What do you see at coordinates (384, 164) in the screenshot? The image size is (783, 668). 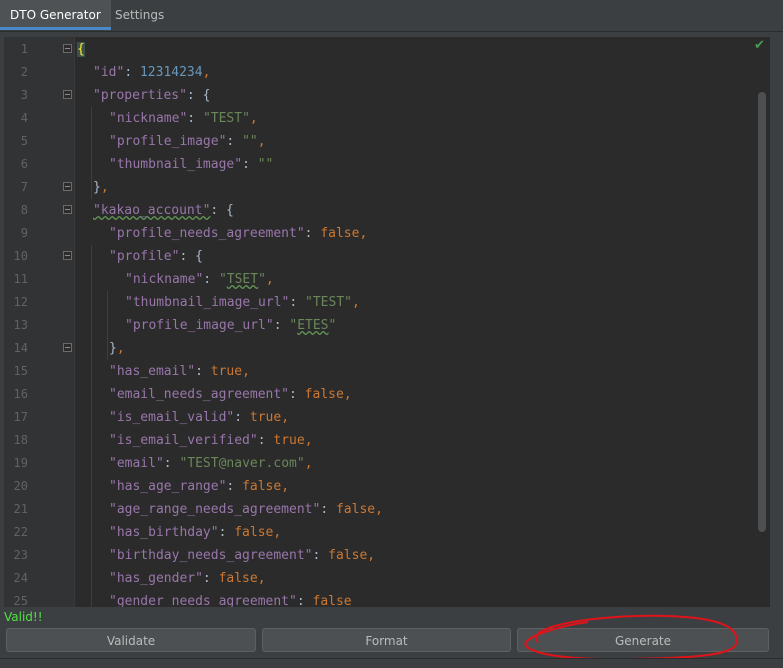 I see `code-line: 6 "thumbnail_image": ""` at bounding box center [384, 164].